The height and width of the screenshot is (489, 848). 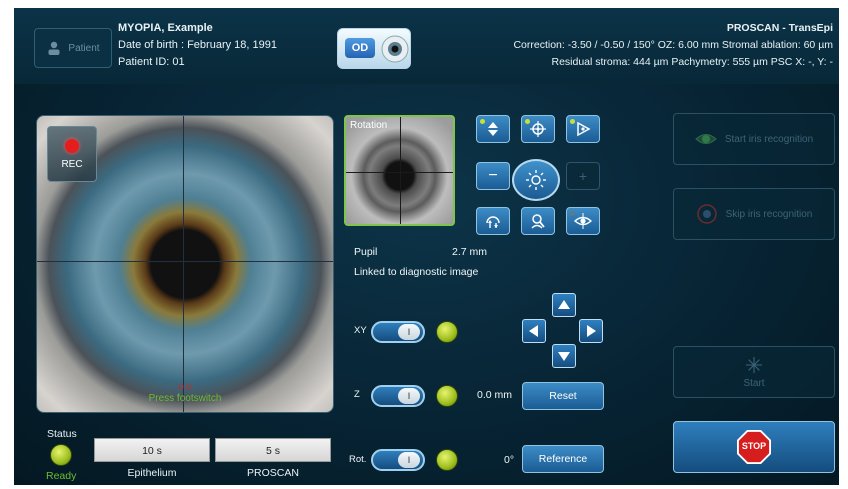 I want to click on eye-select-label: OD, so click(x=360, y=48).